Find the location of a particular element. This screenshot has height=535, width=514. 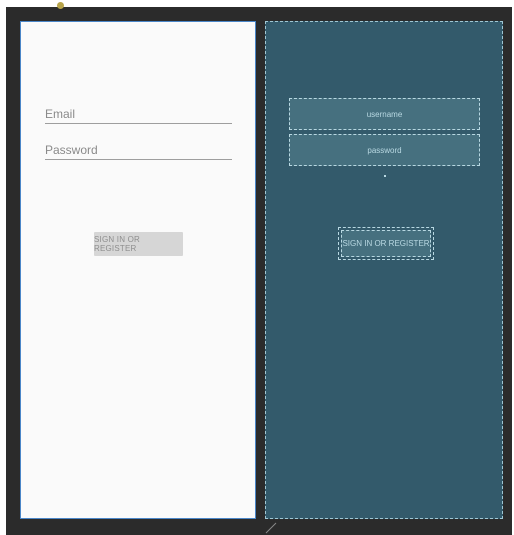

sign-in-button: SIGN IN OR REGISTER is located at coordinates (138, 244).